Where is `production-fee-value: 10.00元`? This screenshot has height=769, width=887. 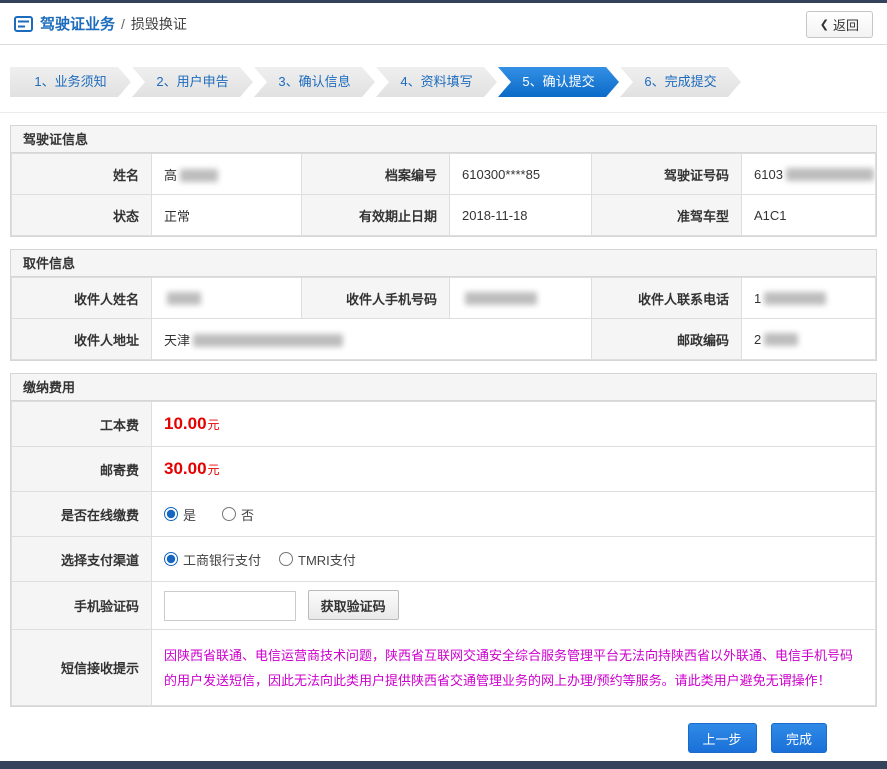
production-fee-value: 10.00元 is located at coordinates (513, 424).